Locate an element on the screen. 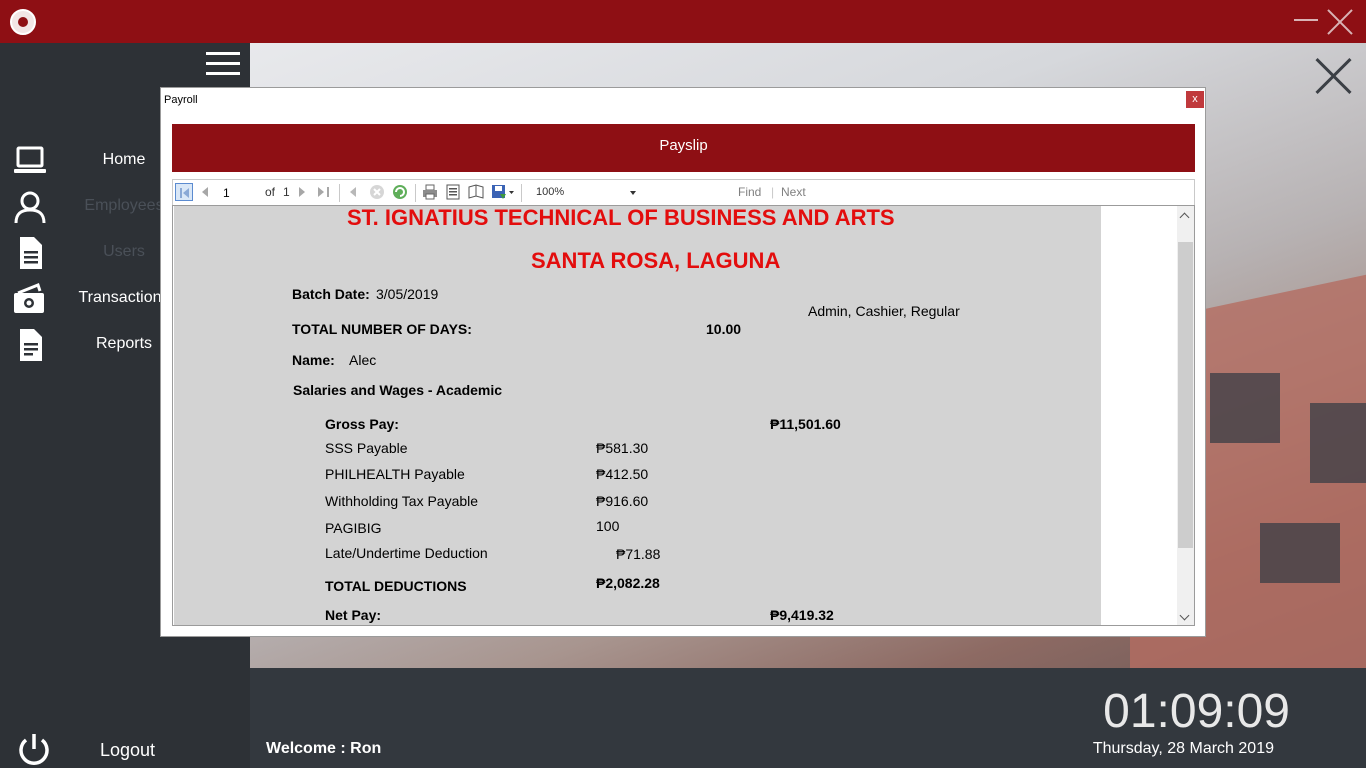 The image size is (1366, 768). clock: 01:09:09 is located at coordinates (1196, 711).